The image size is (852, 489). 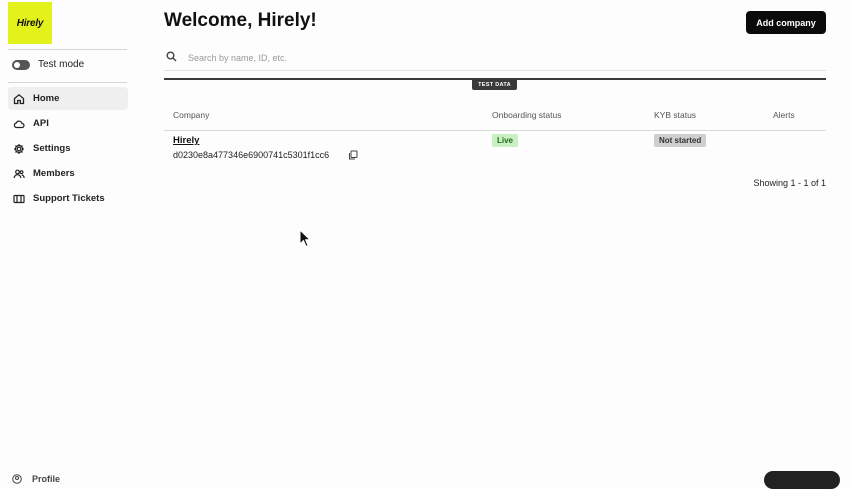 I want to click on company-id: d0230e8a477346e6900741c5301f1cc6, so click(x=251, y=155).